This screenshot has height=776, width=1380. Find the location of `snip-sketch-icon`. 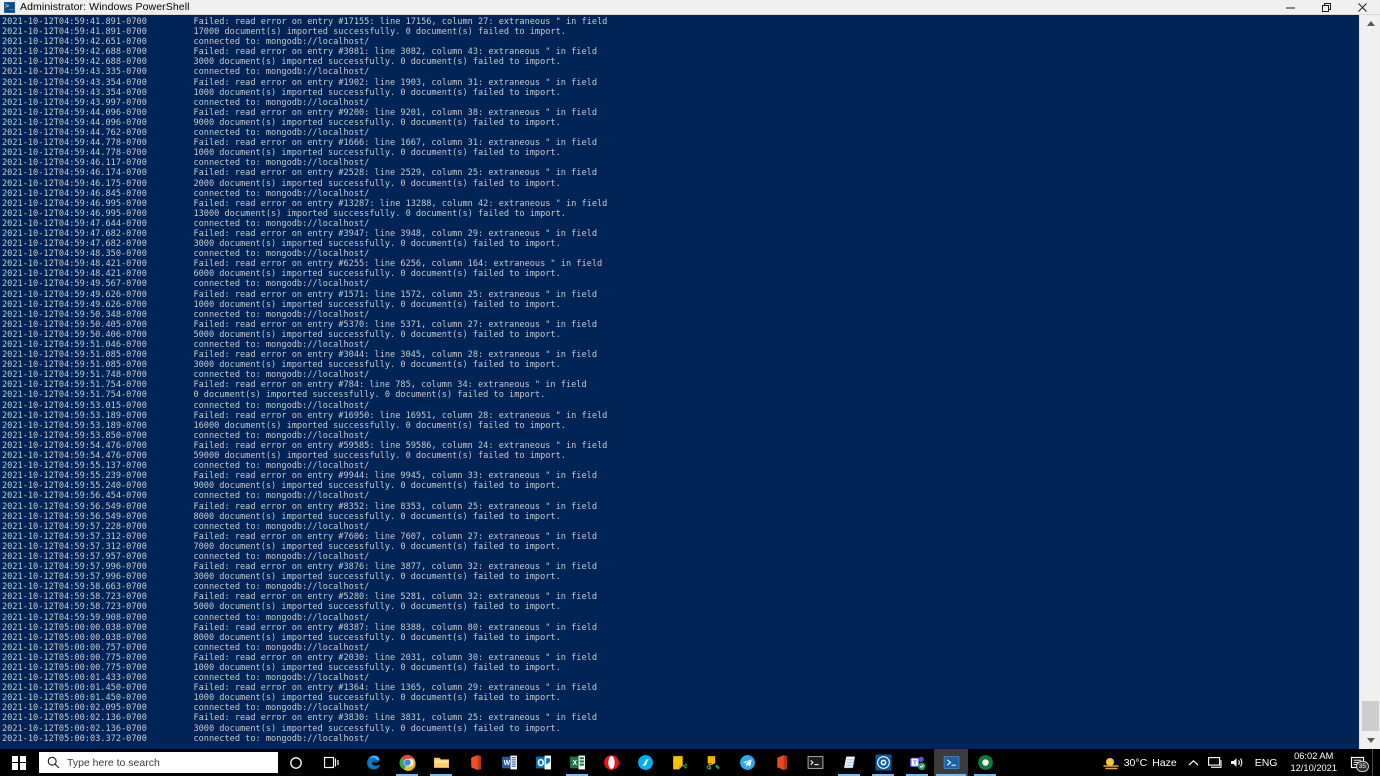

snip-sketch-icon is located at coordinates (713, 763).